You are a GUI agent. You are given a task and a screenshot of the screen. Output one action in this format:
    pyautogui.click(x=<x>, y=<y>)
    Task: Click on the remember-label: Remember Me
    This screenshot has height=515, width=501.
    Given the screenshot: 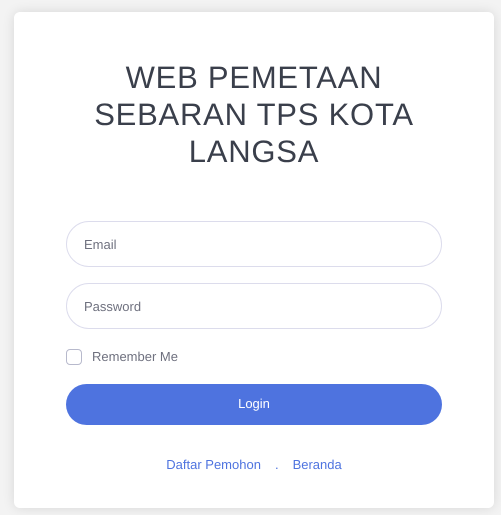 What is the action you would take?
    pyautogui.click(x=135, y=357)
    